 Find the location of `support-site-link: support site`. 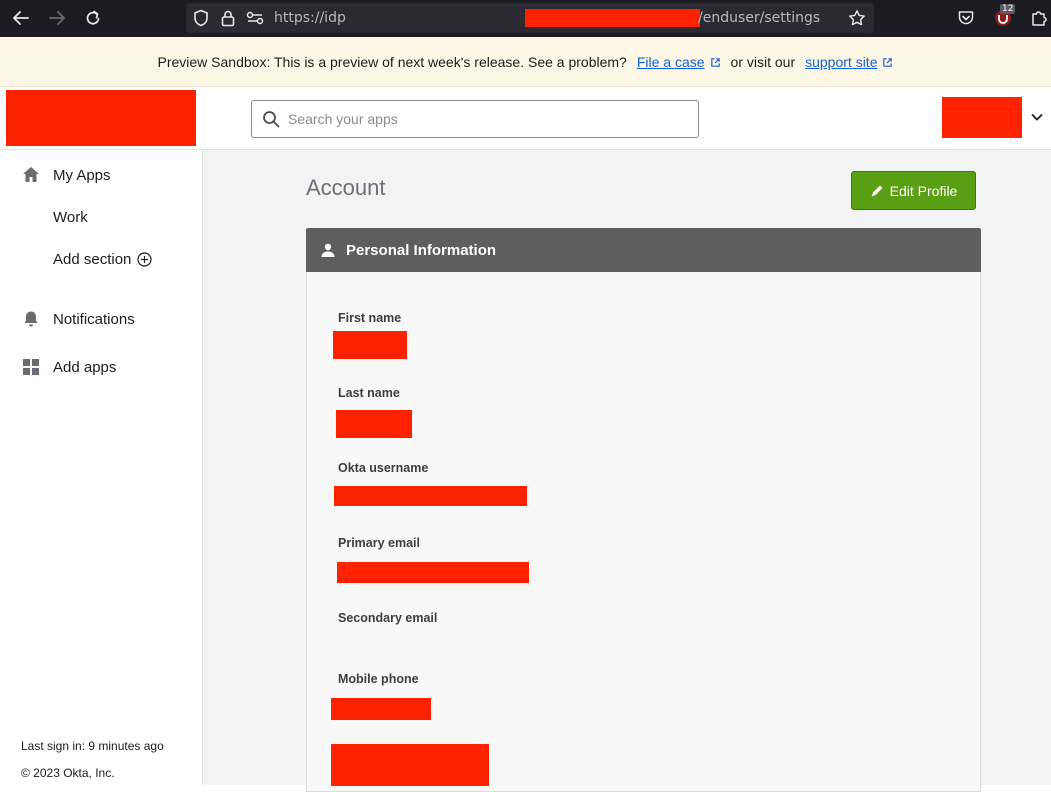

support-site-link: support site is located at coordinates (849, 62).